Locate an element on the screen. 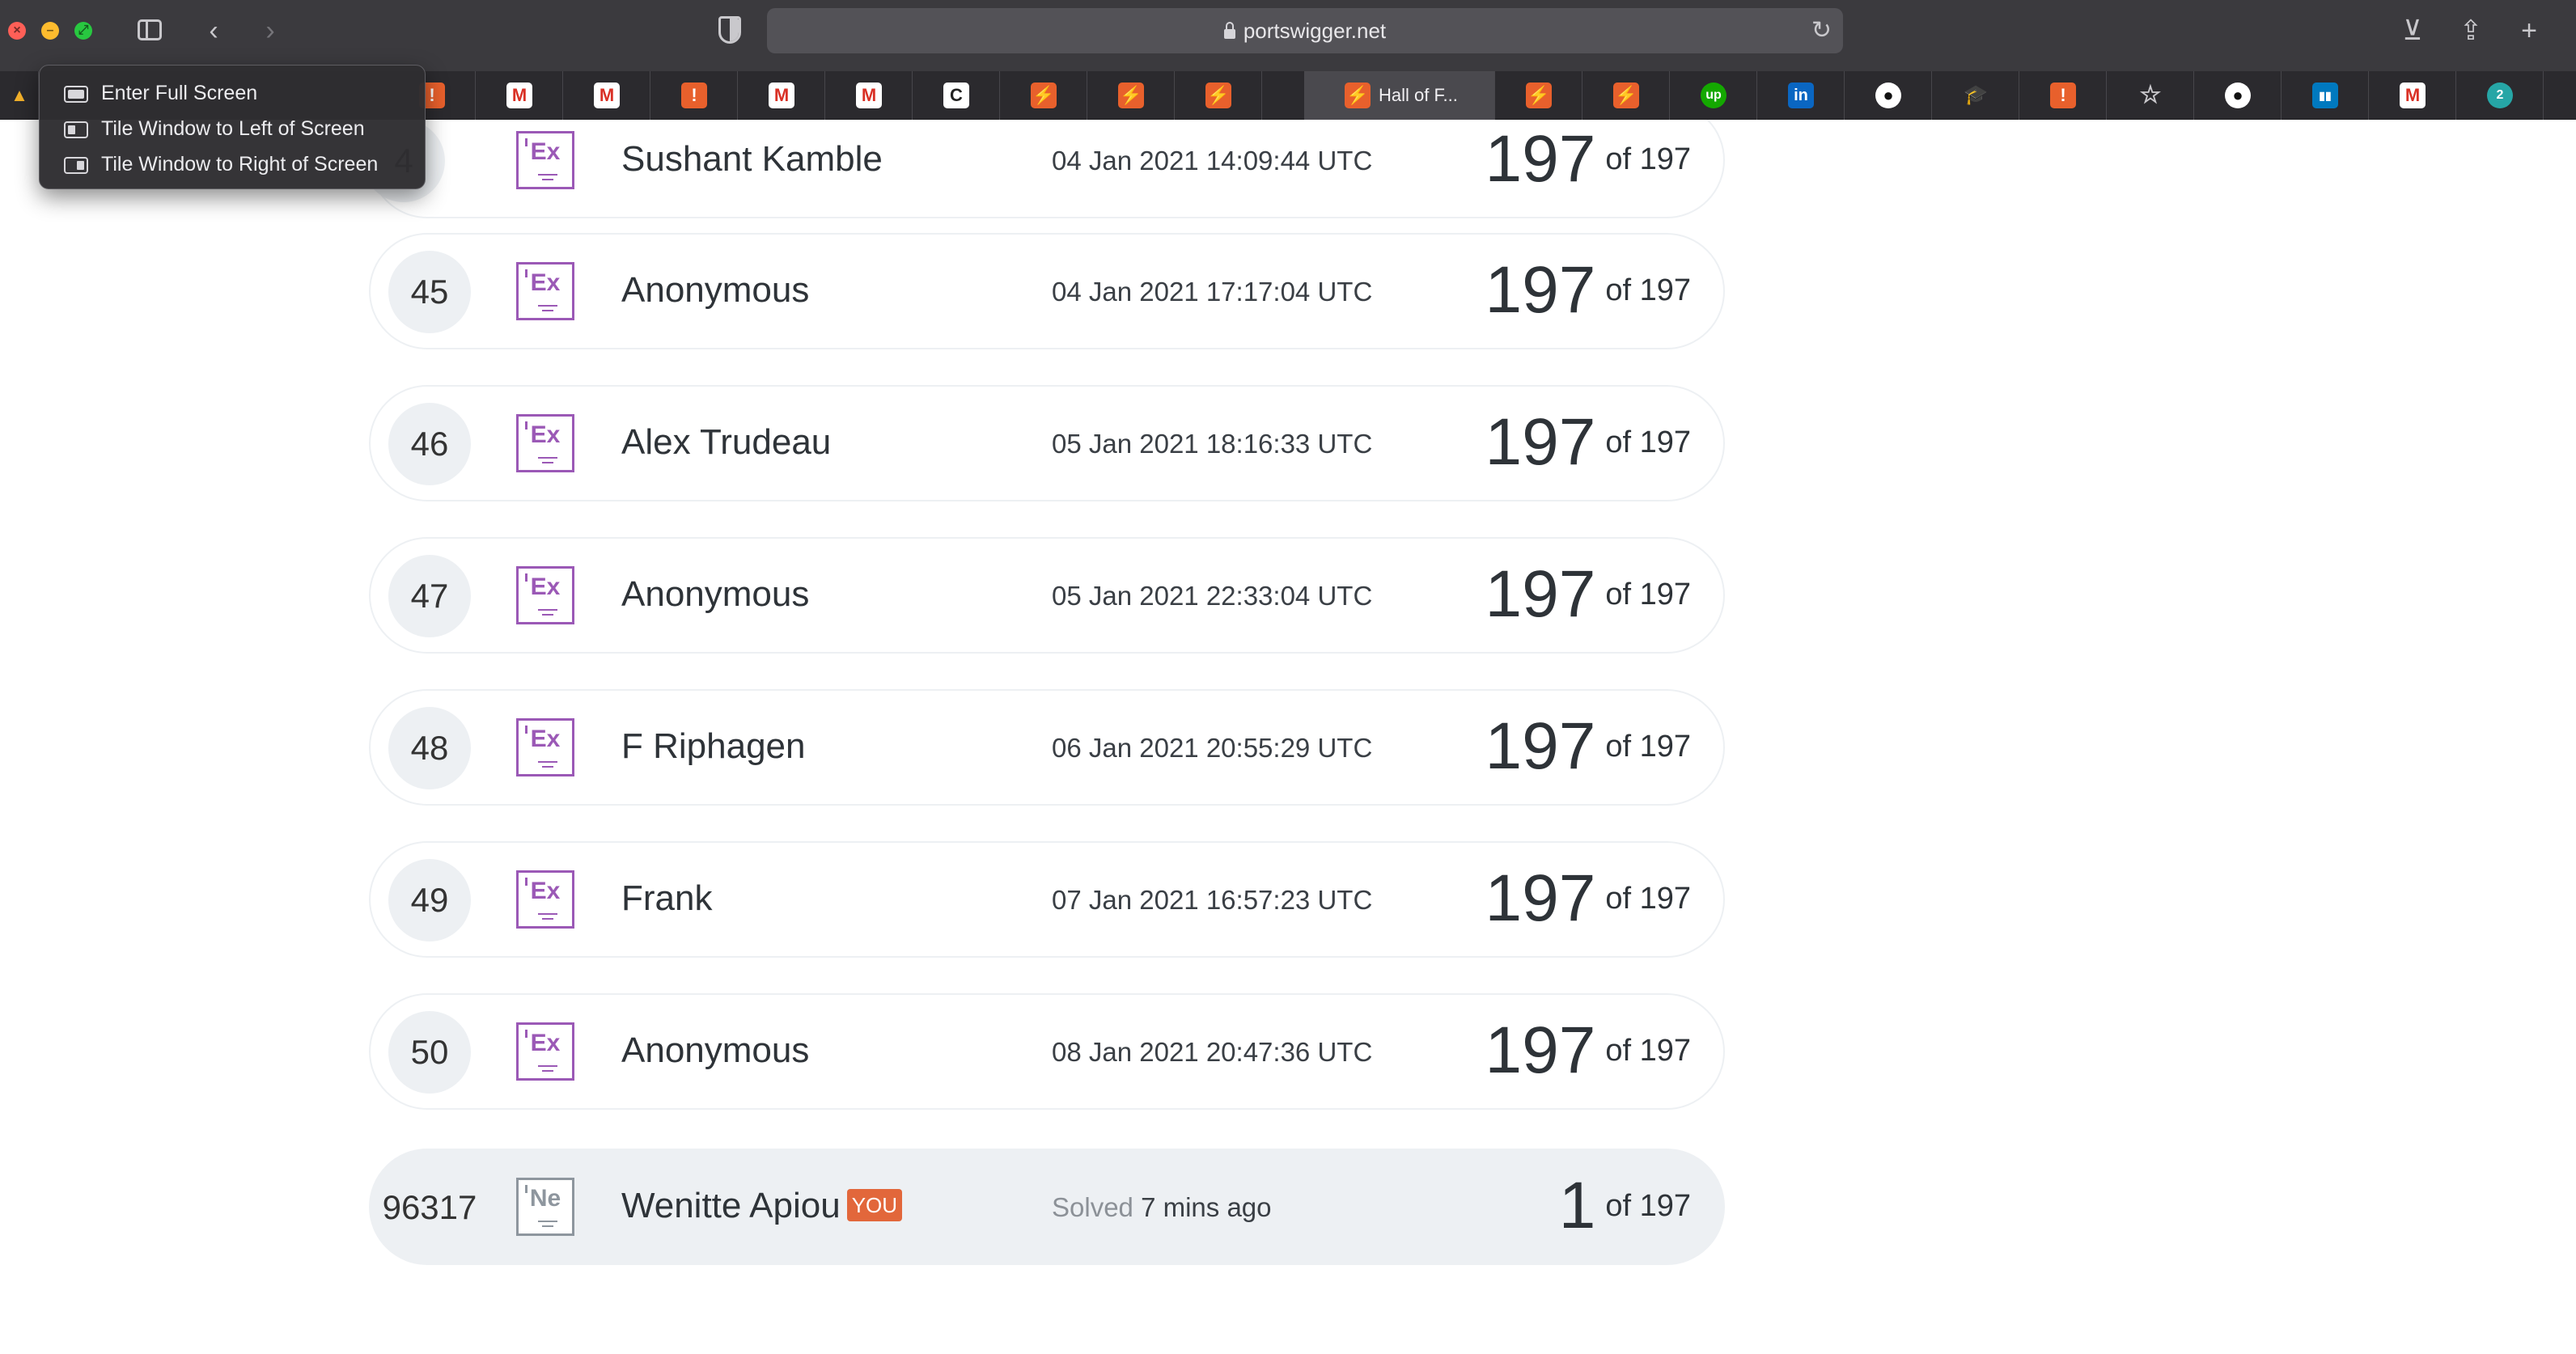 Image resolution: width=2576 pixels, height=1354 pixels. completion-date: 08 Jan 2021 20:47:36 UTC is located at coordinates (1212, 1052).